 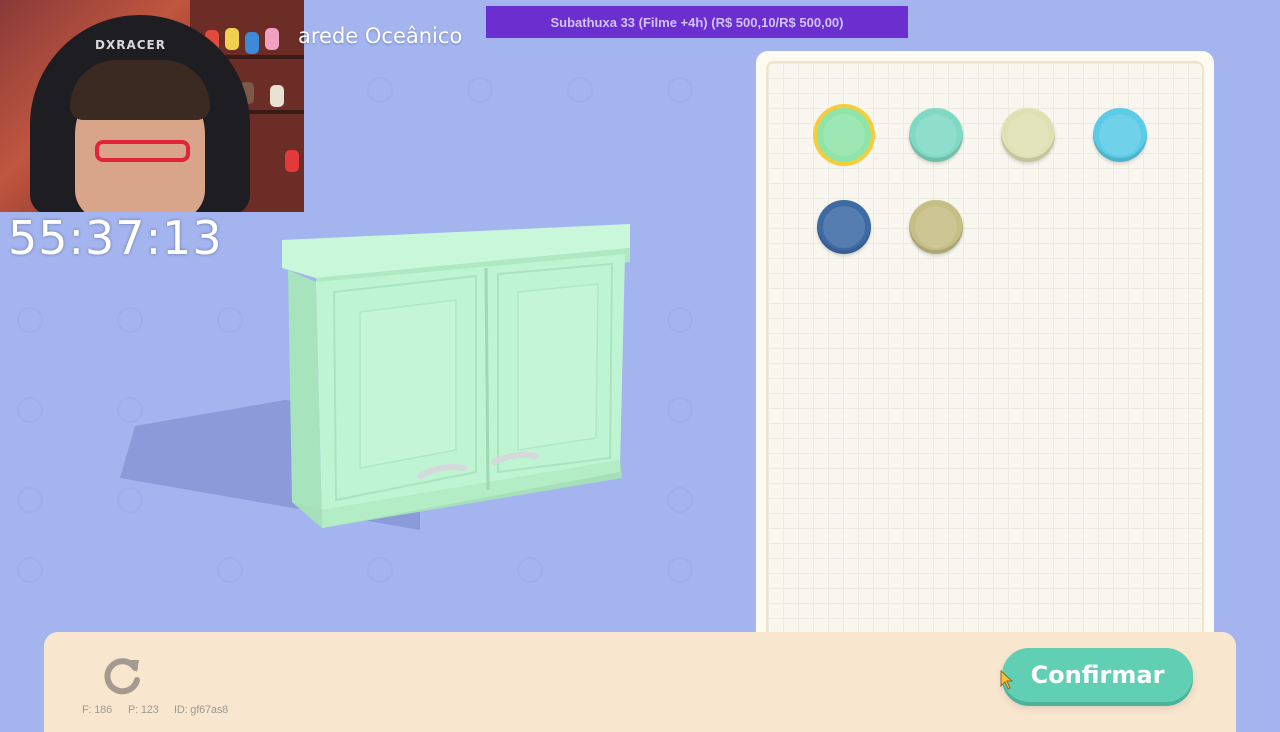 I want to click on item-name: arede Oceânico, so click(x=380, y=36).